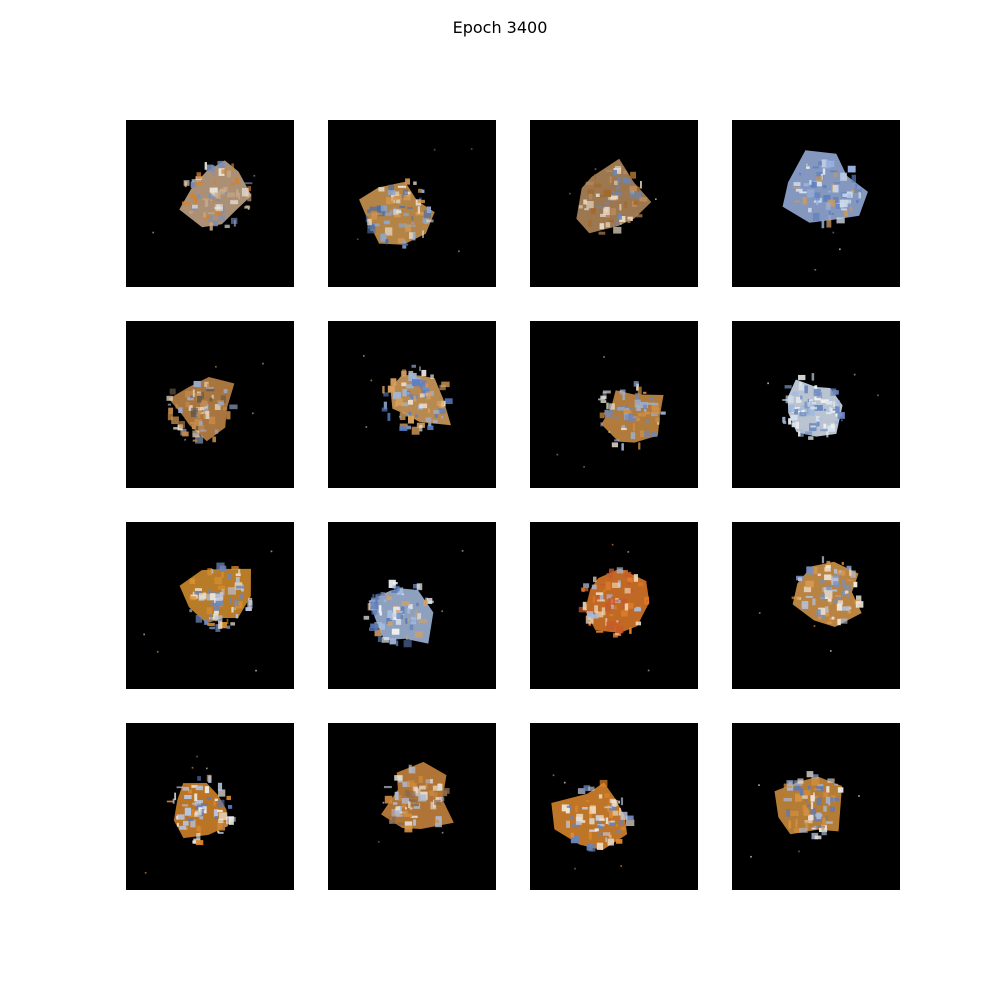  I want to click on figure-title: Epoch 3400, so click(500, 27).